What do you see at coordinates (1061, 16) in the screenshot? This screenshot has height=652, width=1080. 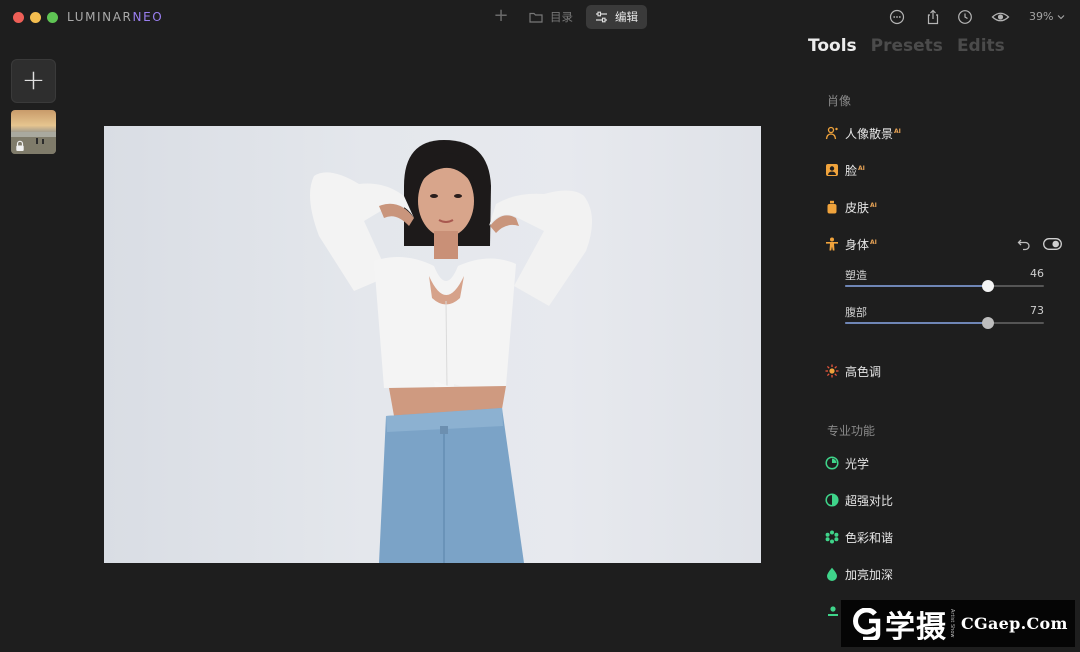 I see `chevron-down-icon` at bounding box center [1061, 16].